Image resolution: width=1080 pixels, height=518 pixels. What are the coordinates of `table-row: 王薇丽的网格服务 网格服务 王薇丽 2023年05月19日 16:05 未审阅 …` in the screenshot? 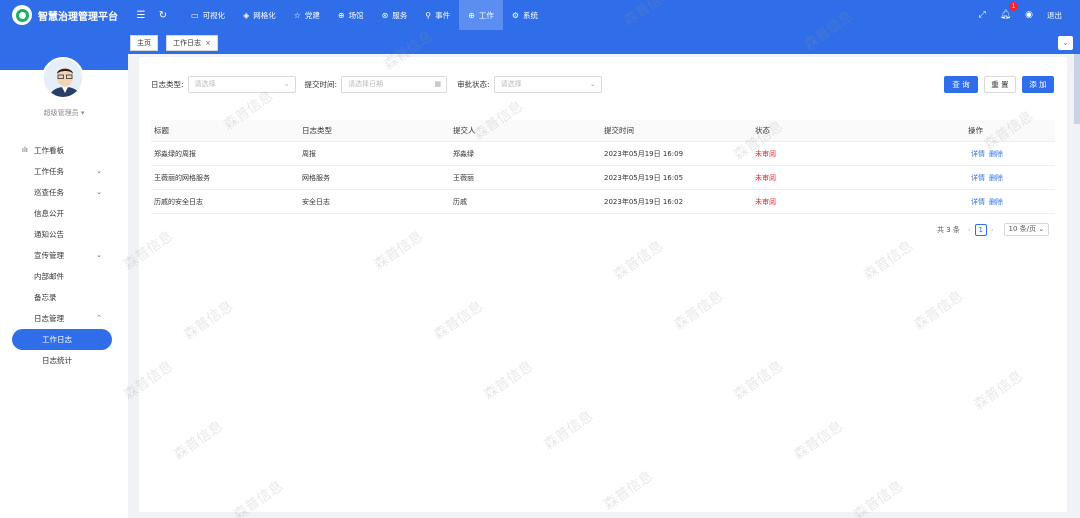 It's located at (603, 178).